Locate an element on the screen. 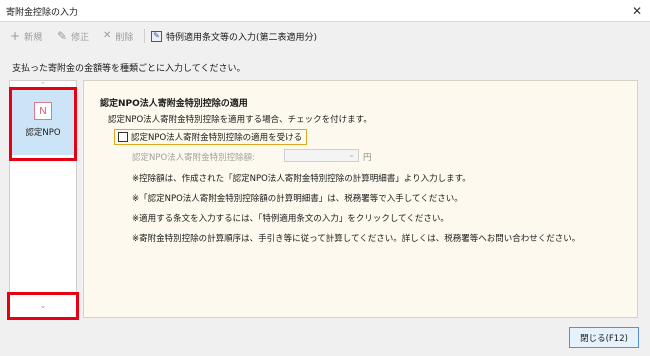 This screenshot has height=356, width=650. close-button: 閉じる(F12) is located at coordinates (604, 337).